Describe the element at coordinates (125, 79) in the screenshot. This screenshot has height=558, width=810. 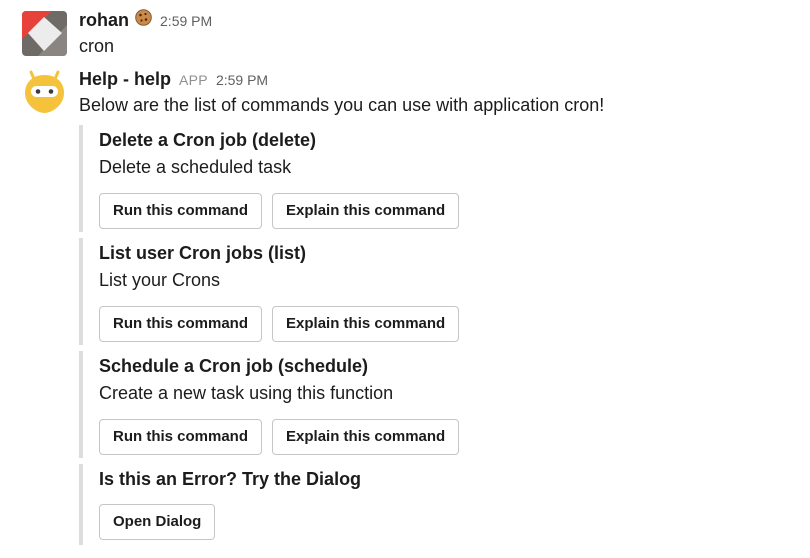
I see `author-name: Help - help` at that location.